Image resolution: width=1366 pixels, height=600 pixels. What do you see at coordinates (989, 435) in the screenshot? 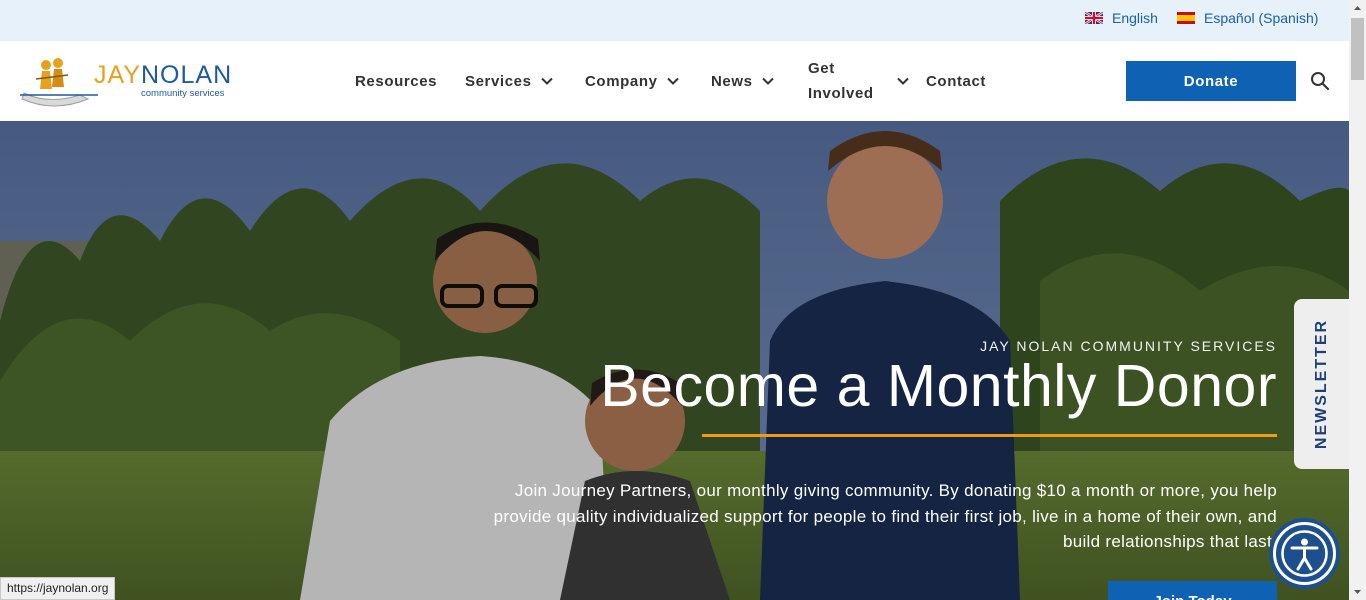
I see `hero-divider` at bounding box center [989, 435].